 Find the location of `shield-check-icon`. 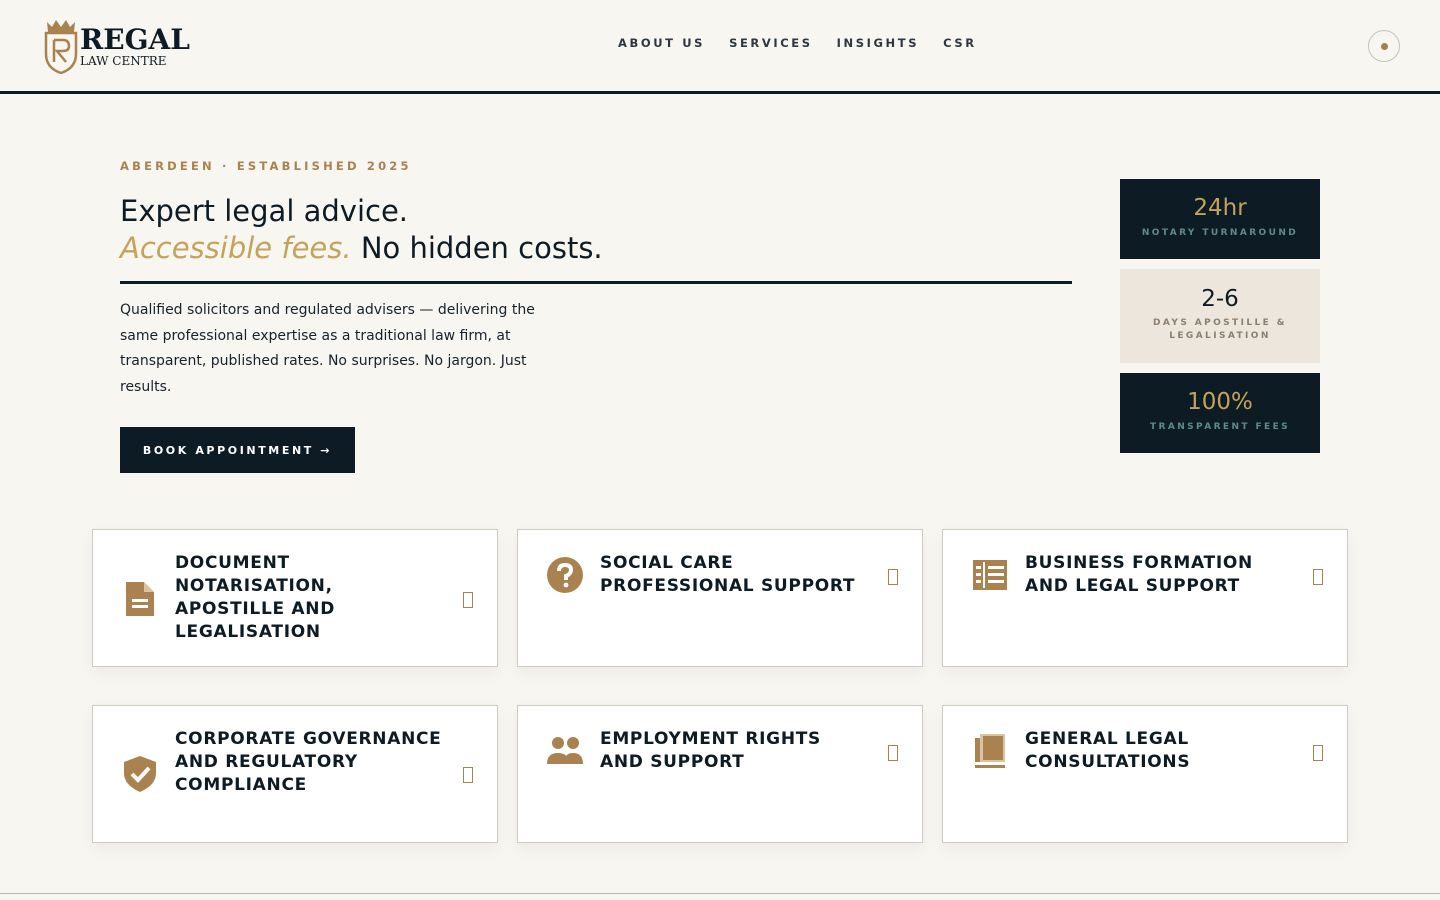

shield-check-icon is located at coordinates (140, 774).